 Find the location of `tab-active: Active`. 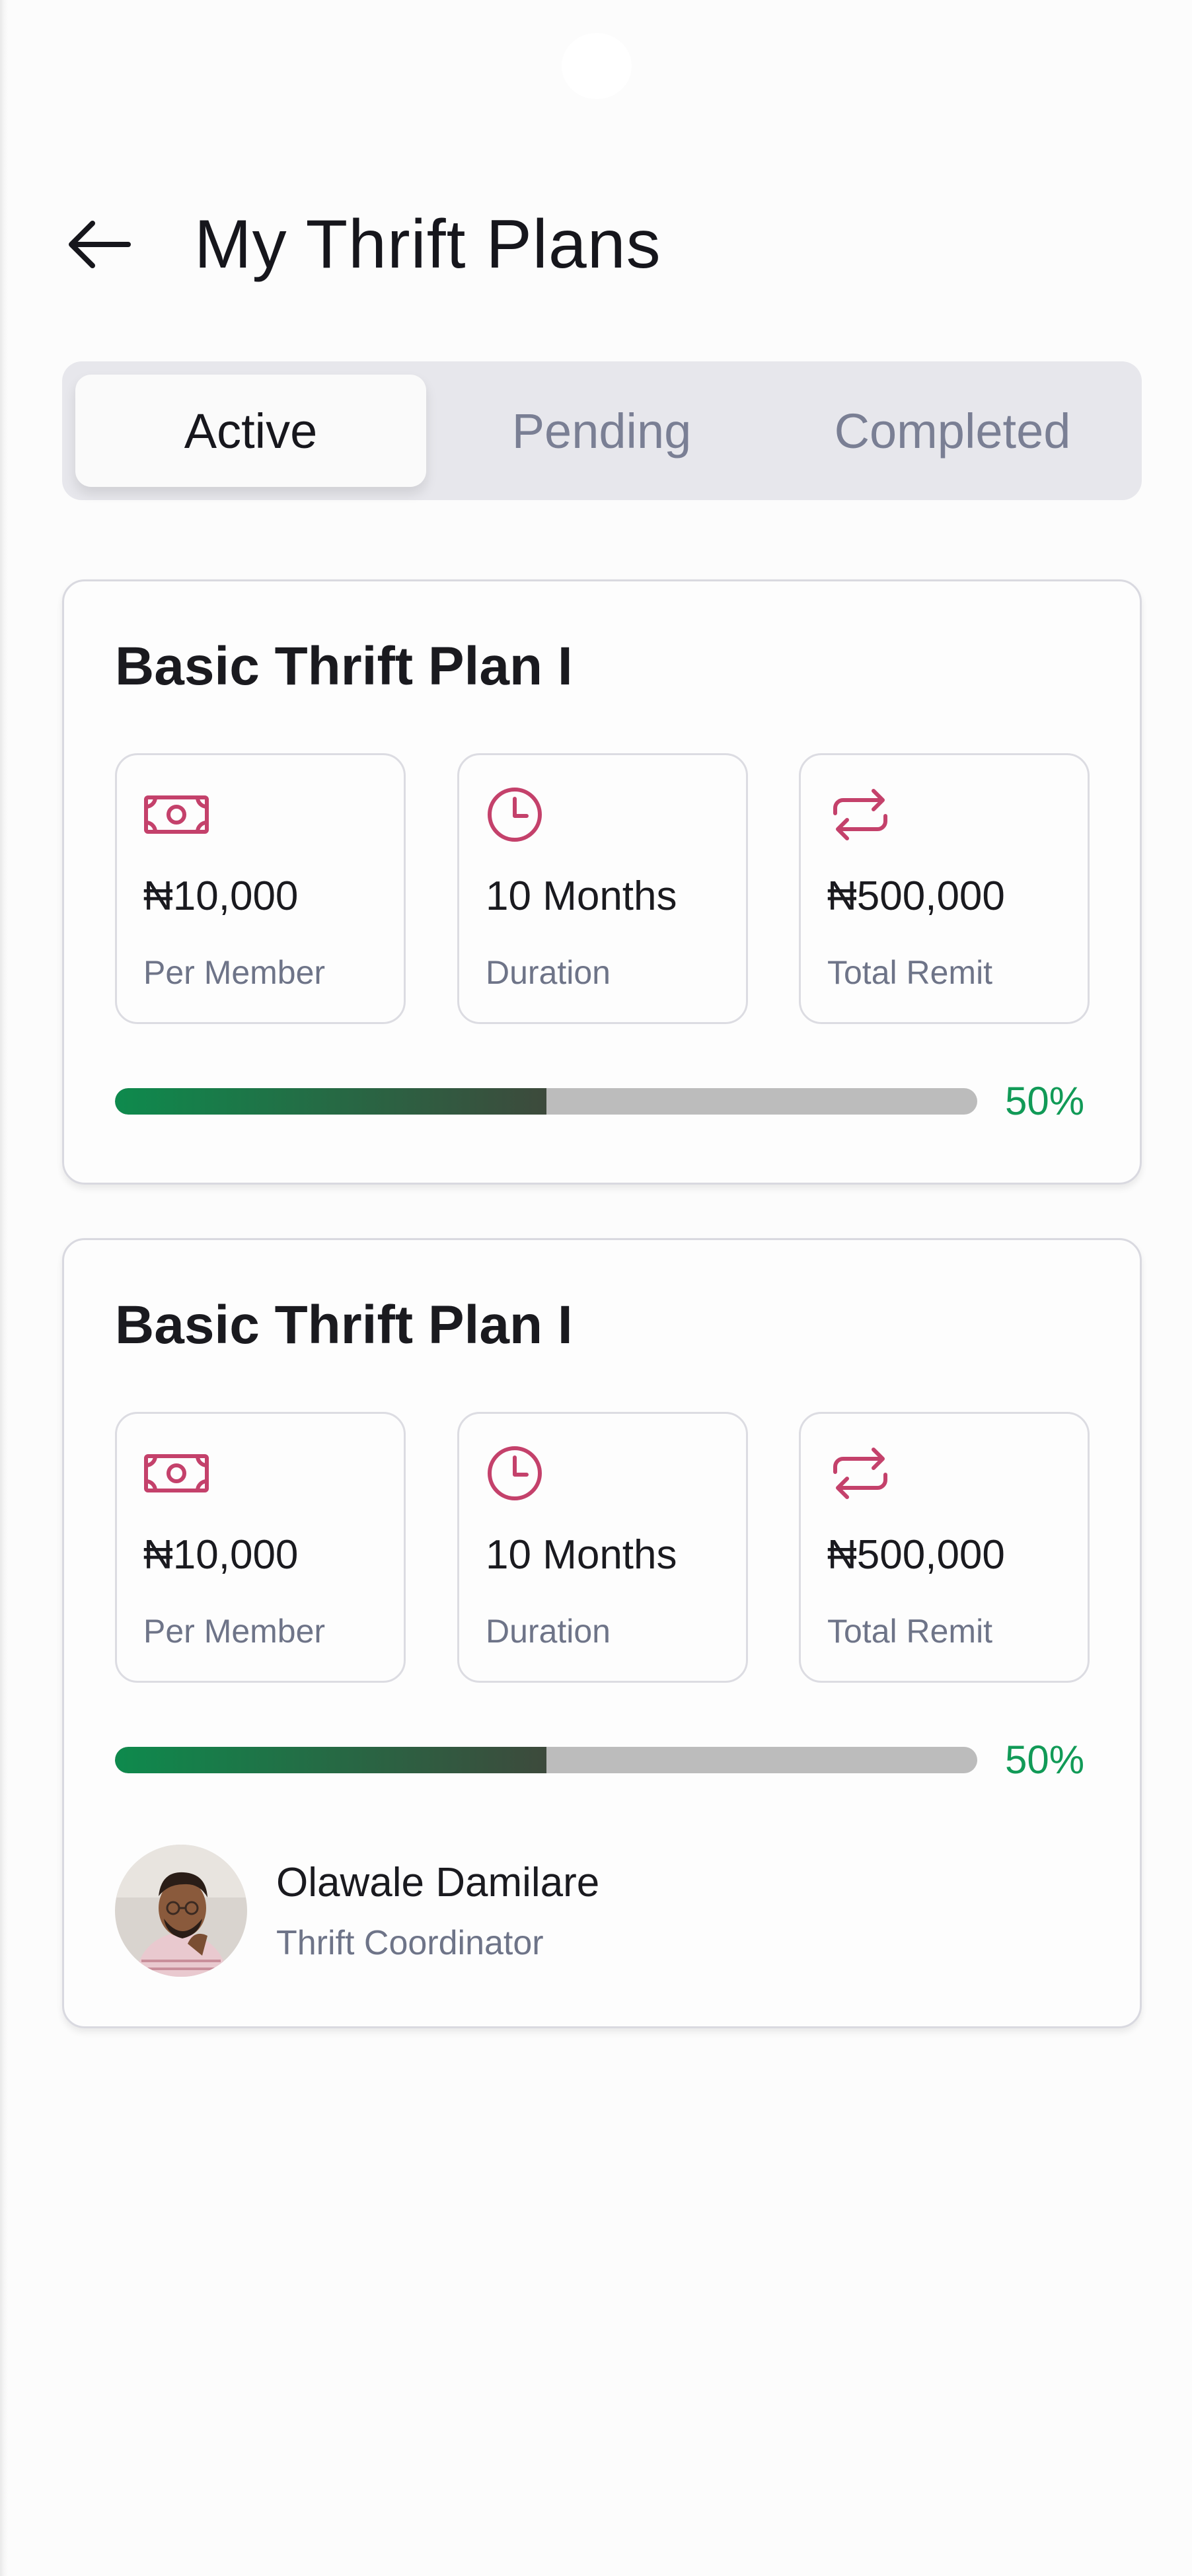

tab-active: Active is located at coordinates (250, 431).